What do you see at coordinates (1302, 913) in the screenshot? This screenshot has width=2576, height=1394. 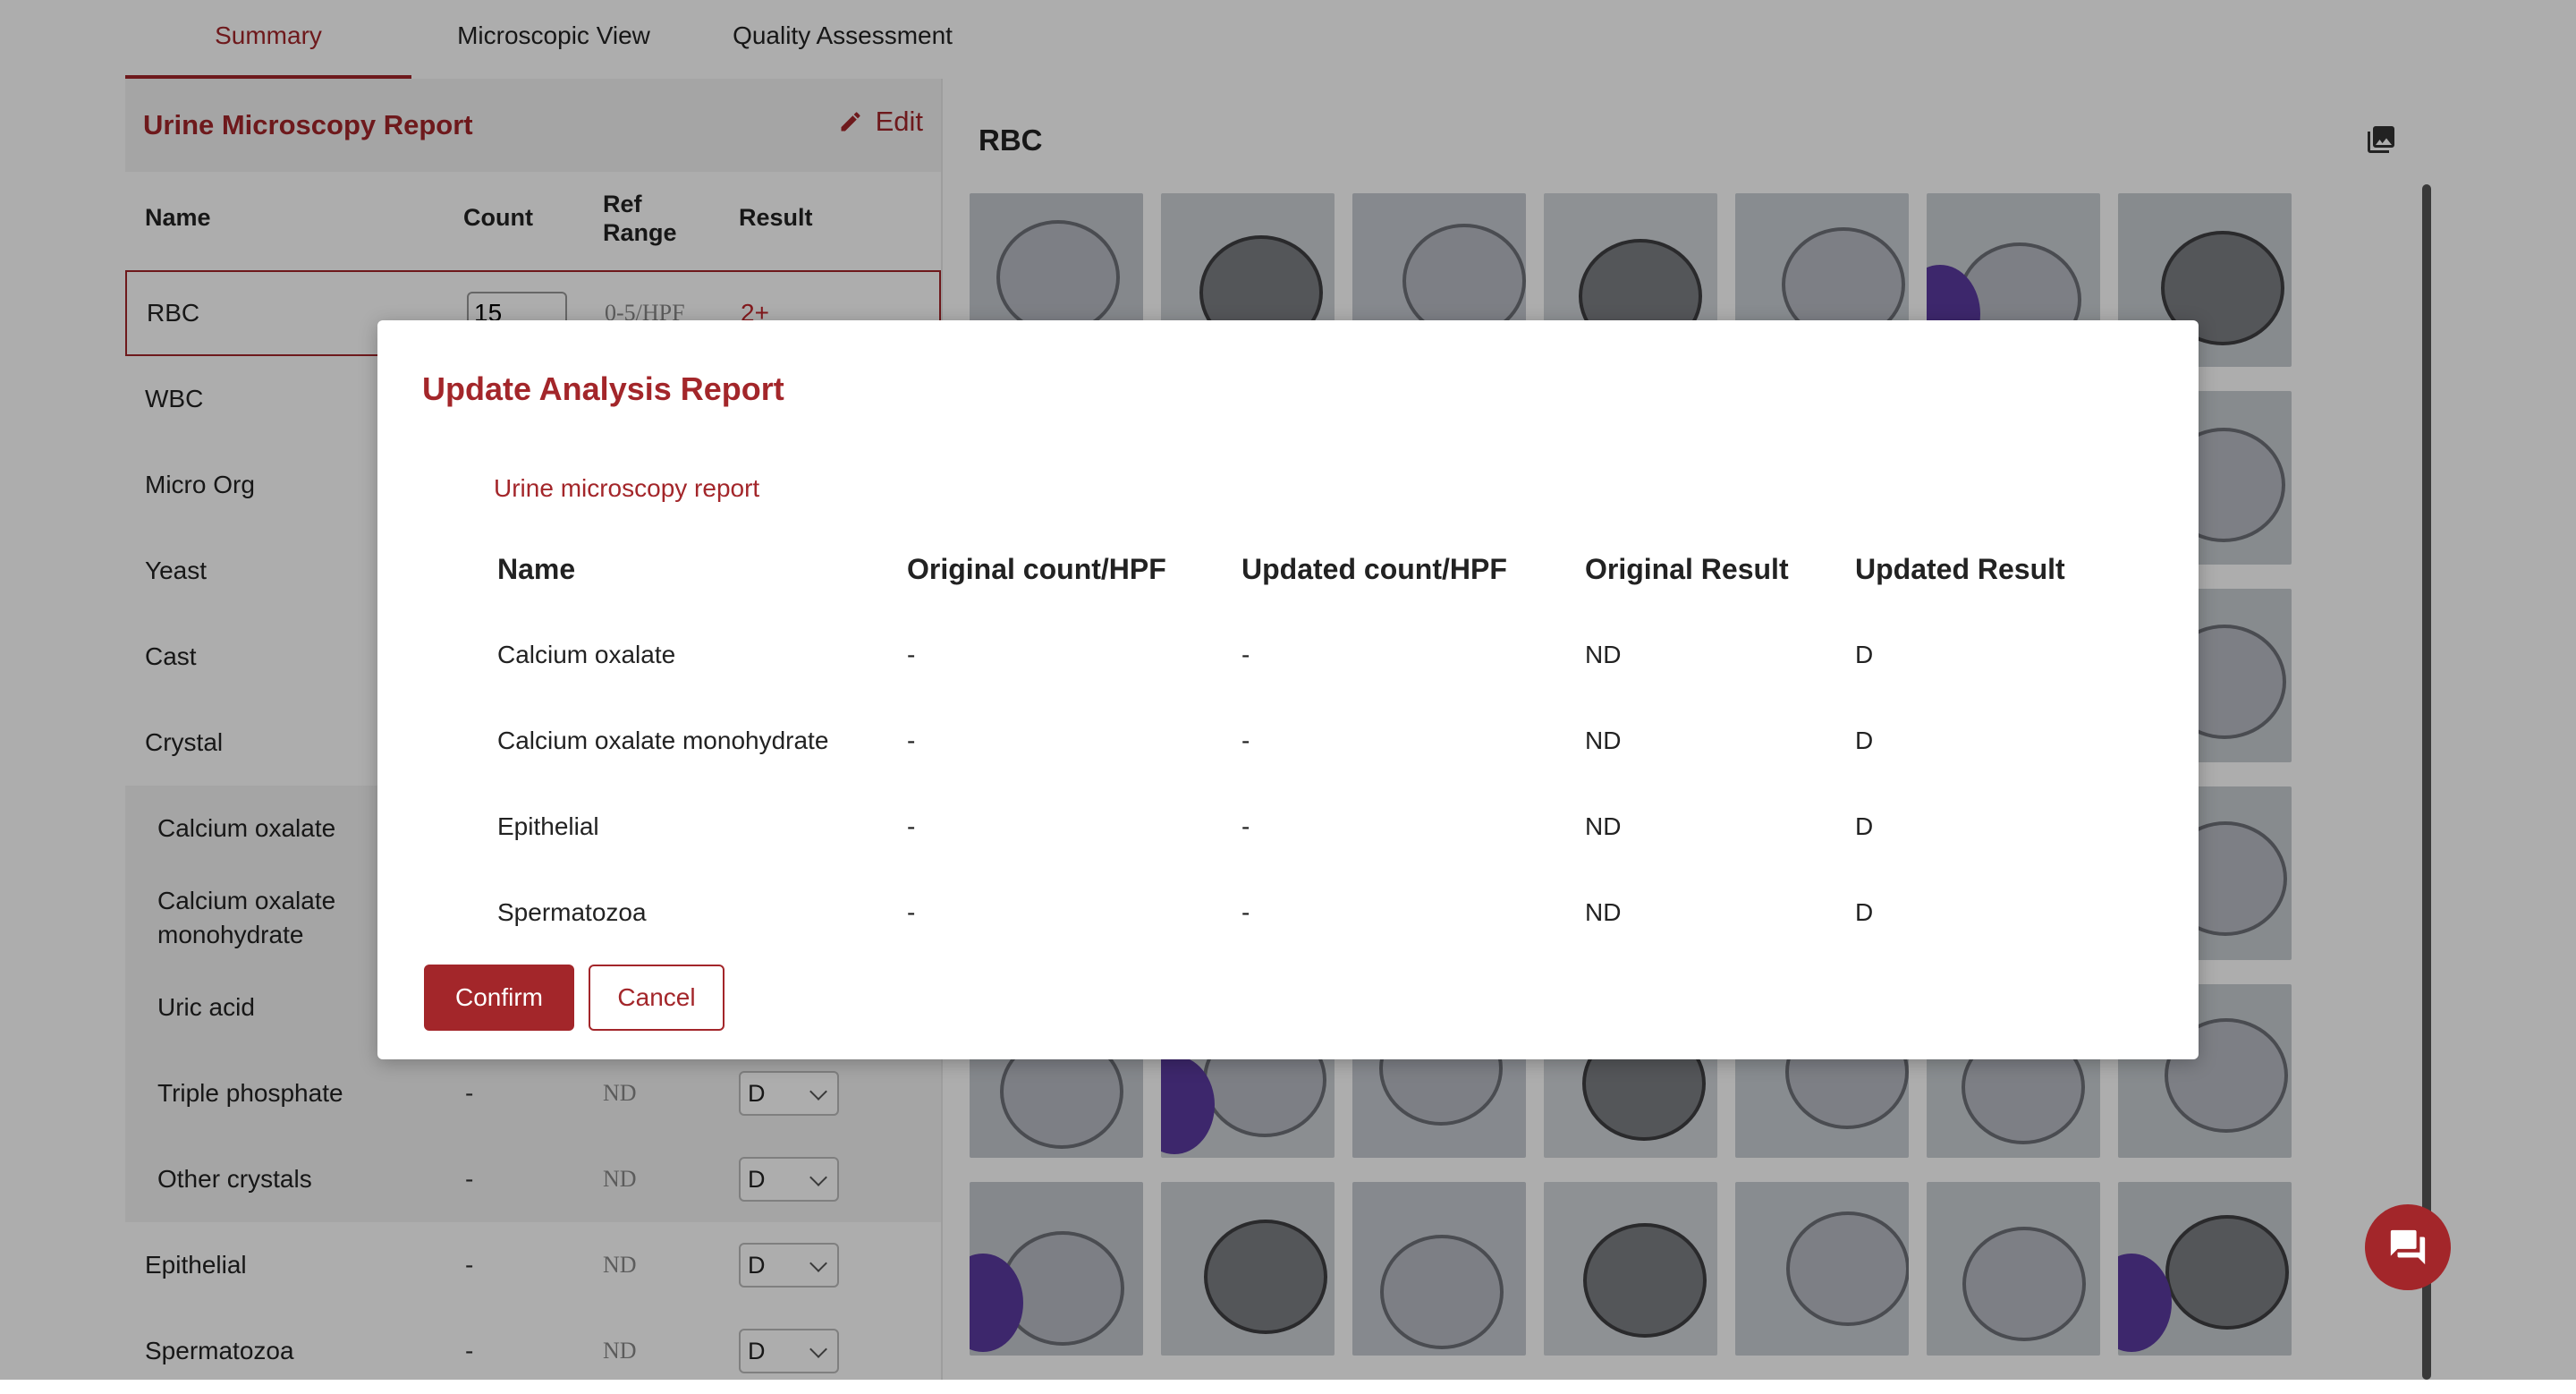 I see `table-row: Spermatozoa - - ND D` at bounding box center [1302, 913].